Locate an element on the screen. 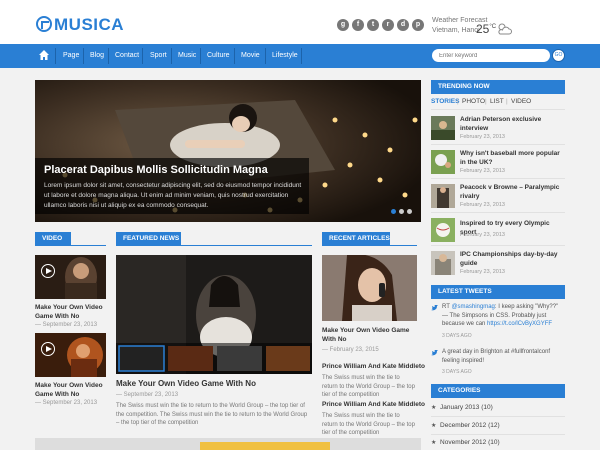  category-name: January 2013 is located at coordinates (459, 407).